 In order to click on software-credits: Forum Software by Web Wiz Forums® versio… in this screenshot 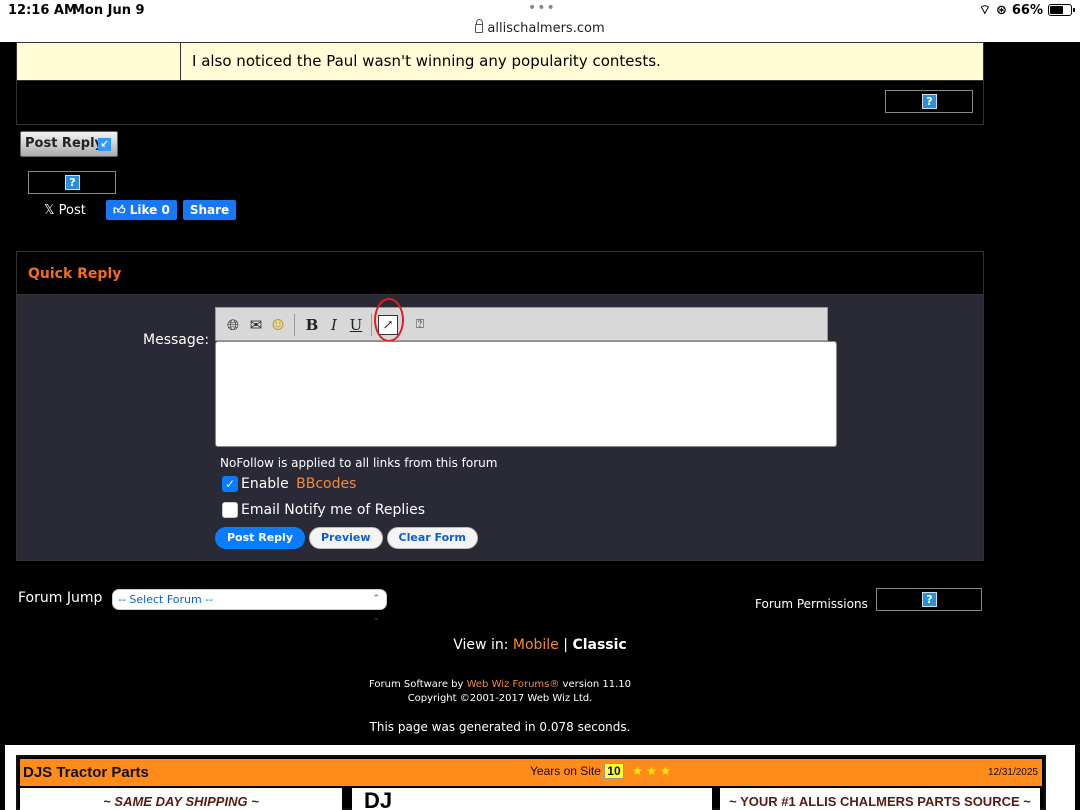, I will do `click(500, 692)`.